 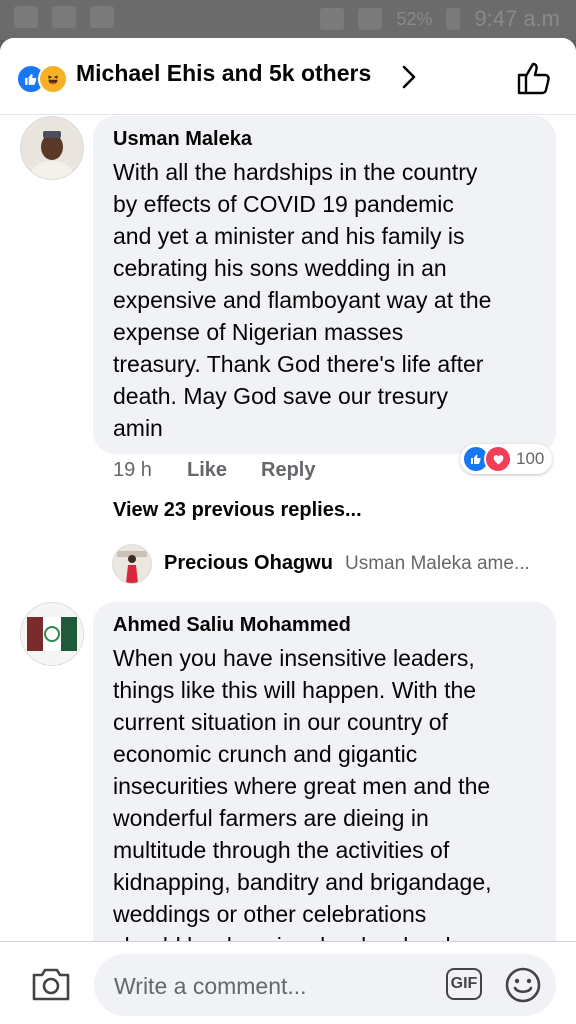 I want to click on clock: 9:47 a.m, so click(x=517, y=18).